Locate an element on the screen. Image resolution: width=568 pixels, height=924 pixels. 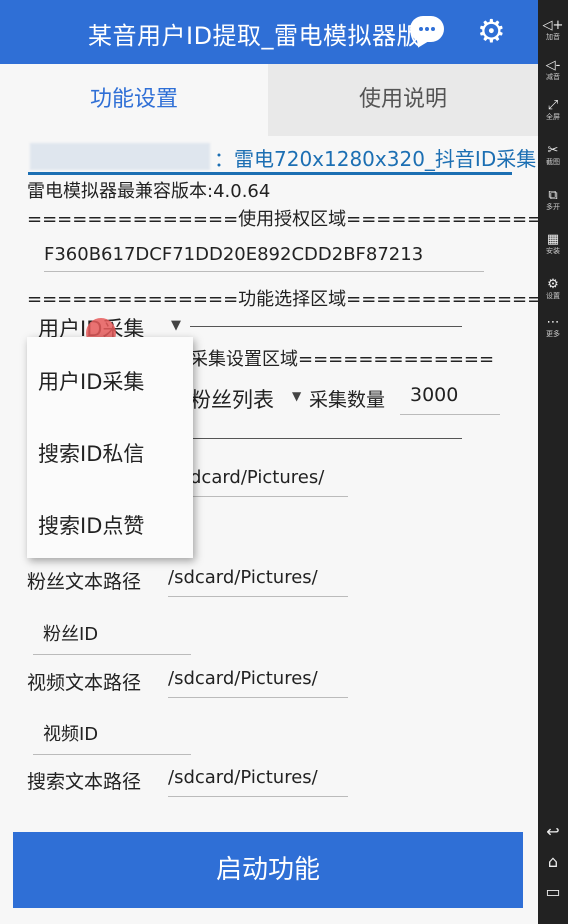
home-icon: ⌂ is located at coordinates (553, 861).